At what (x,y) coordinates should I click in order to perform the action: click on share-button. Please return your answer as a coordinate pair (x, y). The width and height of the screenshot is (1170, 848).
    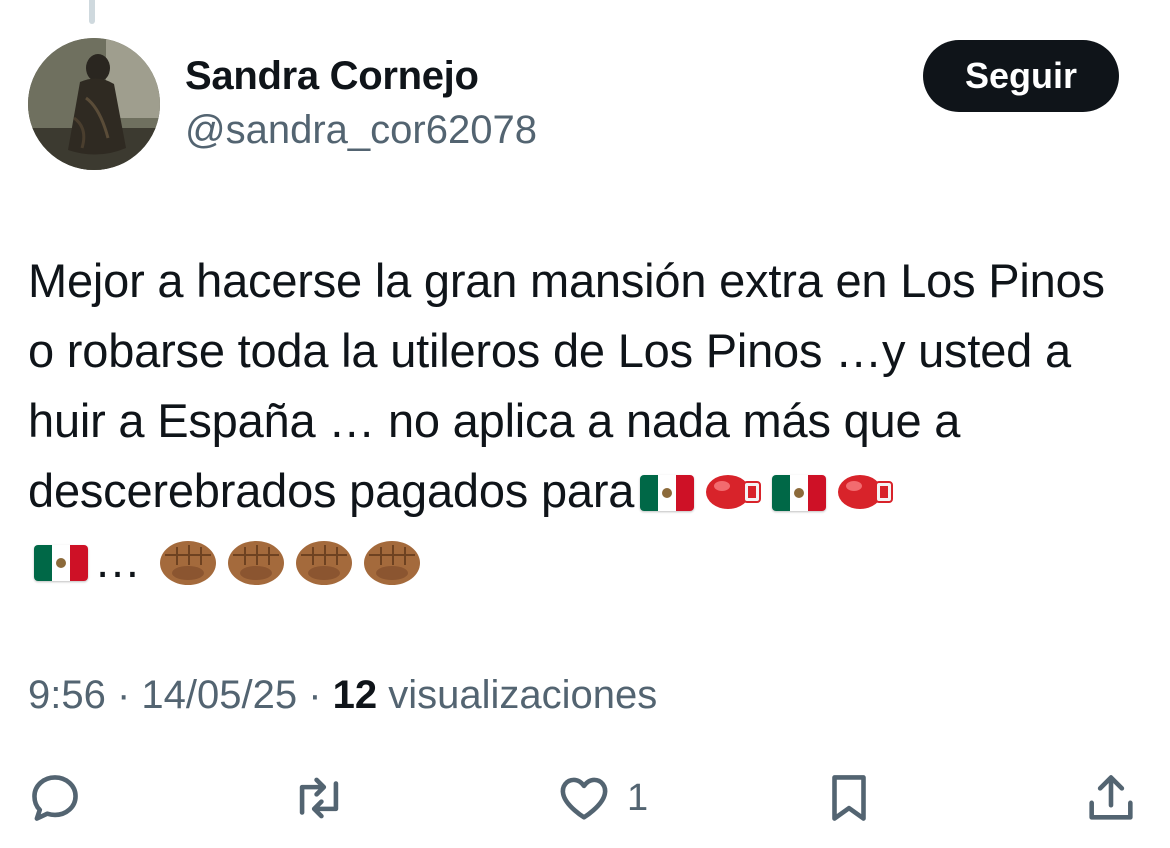
    Looking at the image, I should click on (1111, 798).